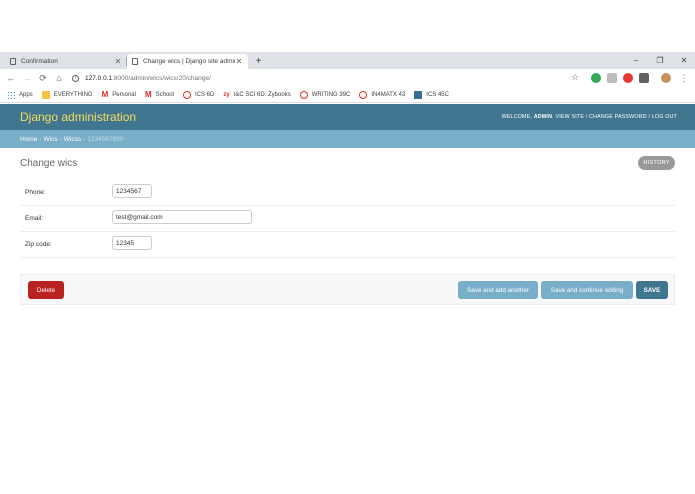 The image size is (695, 494). I want to click on save-button: Save, so click(652, 290).